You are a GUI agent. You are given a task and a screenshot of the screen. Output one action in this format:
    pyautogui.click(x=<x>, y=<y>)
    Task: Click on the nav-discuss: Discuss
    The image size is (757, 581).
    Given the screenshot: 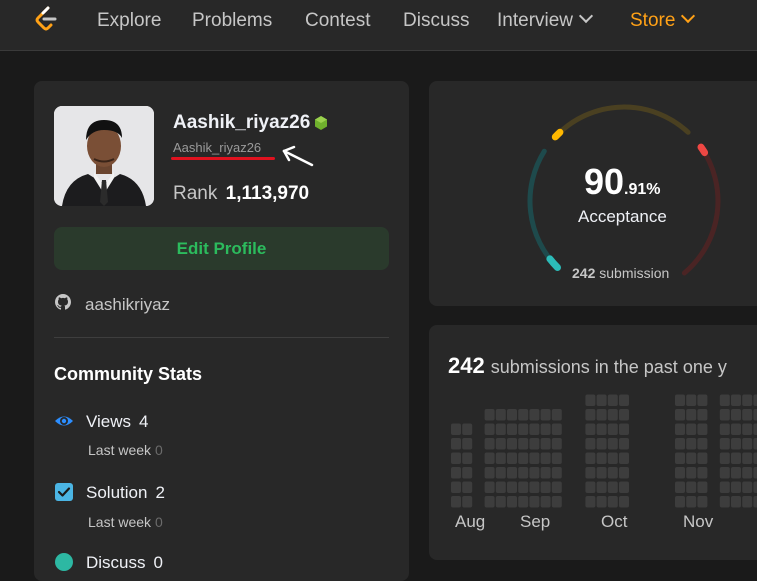 What is the action you would take?
    pyautogui.click(x=436, y=21)
    